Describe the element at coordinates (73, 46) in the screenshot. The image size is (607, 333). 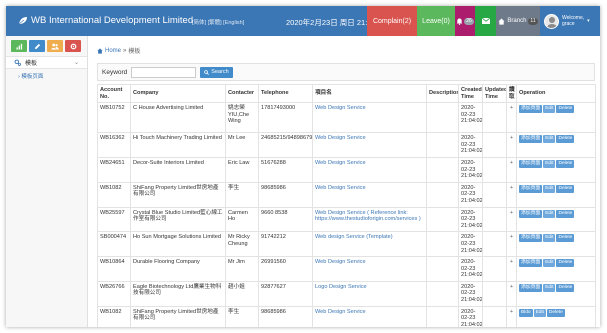
I see `shortcut-cogs-button` at that location.